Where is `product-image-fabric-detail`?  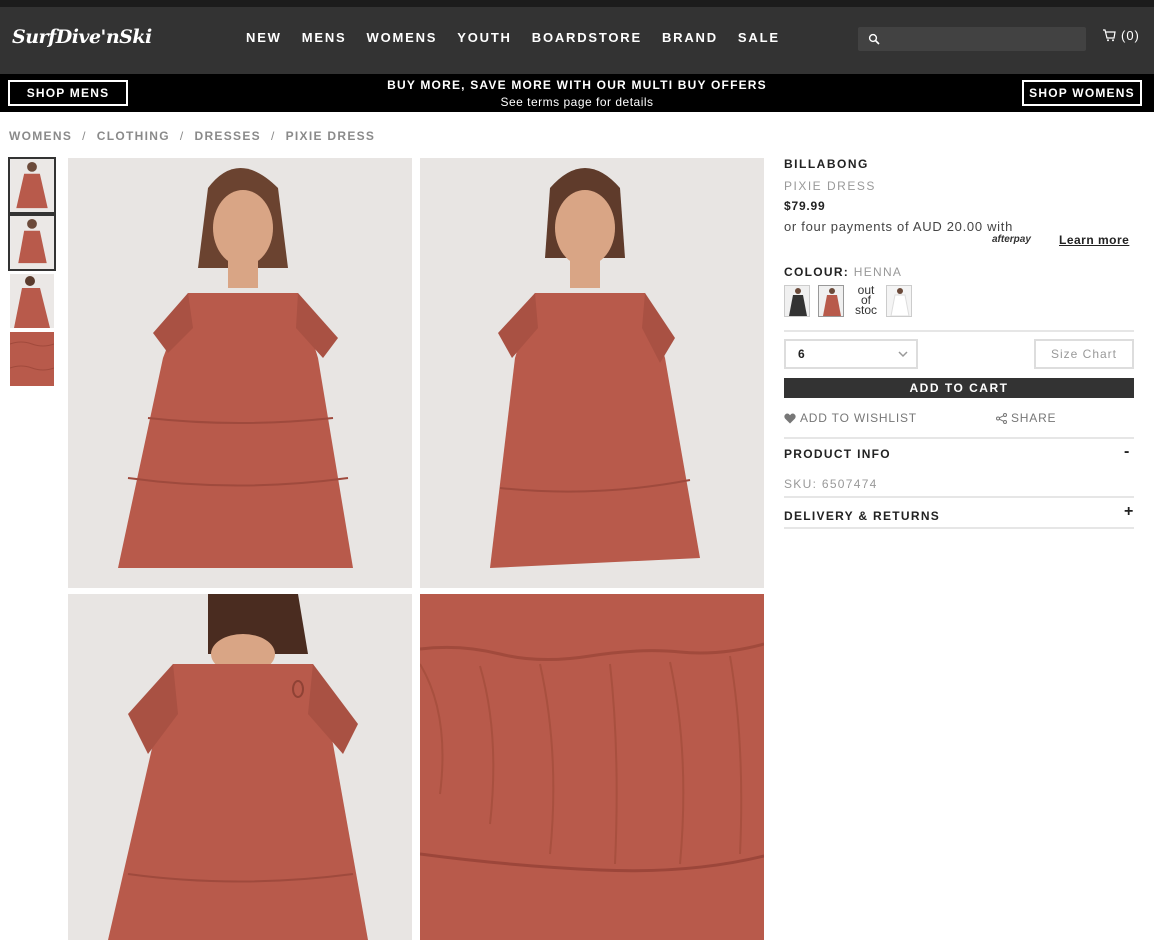 product-image-fabric-detail is located at coordinates (592, 767).